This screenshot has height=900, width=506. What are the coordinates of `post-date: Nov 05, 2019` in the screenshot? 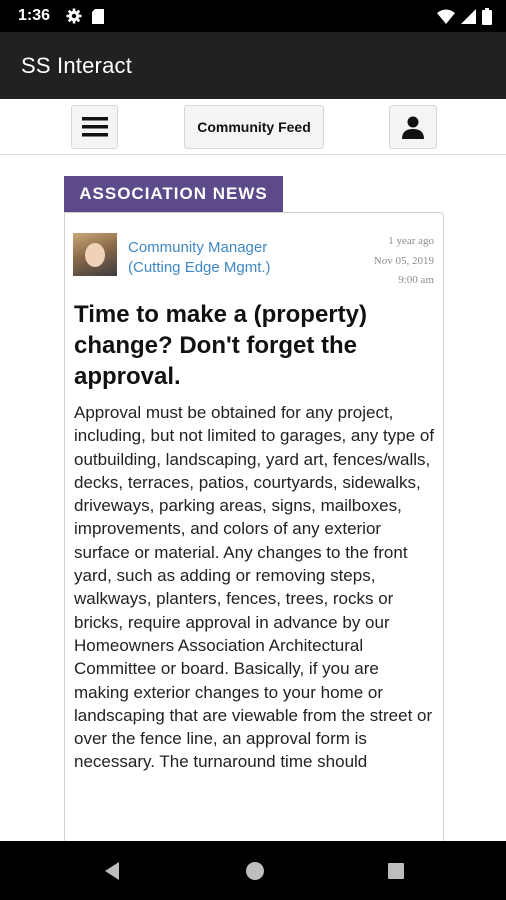 It's located at (403, 260).